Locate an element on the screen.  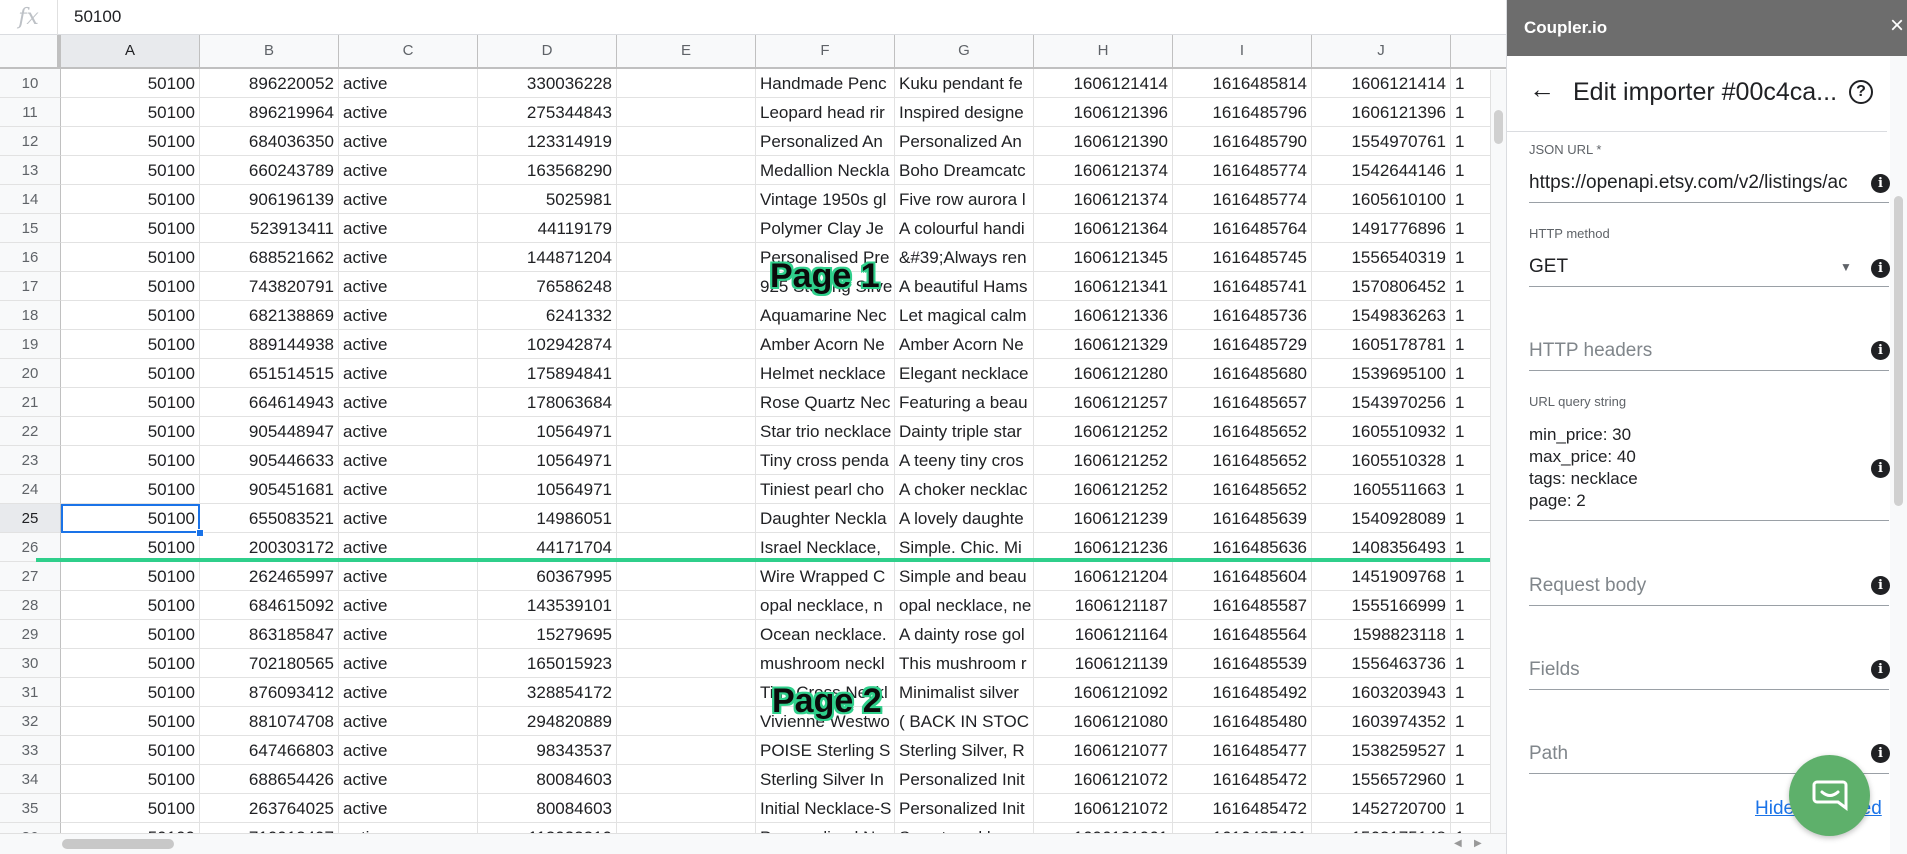
row-header: 25 is located at coordinates (30, 518).